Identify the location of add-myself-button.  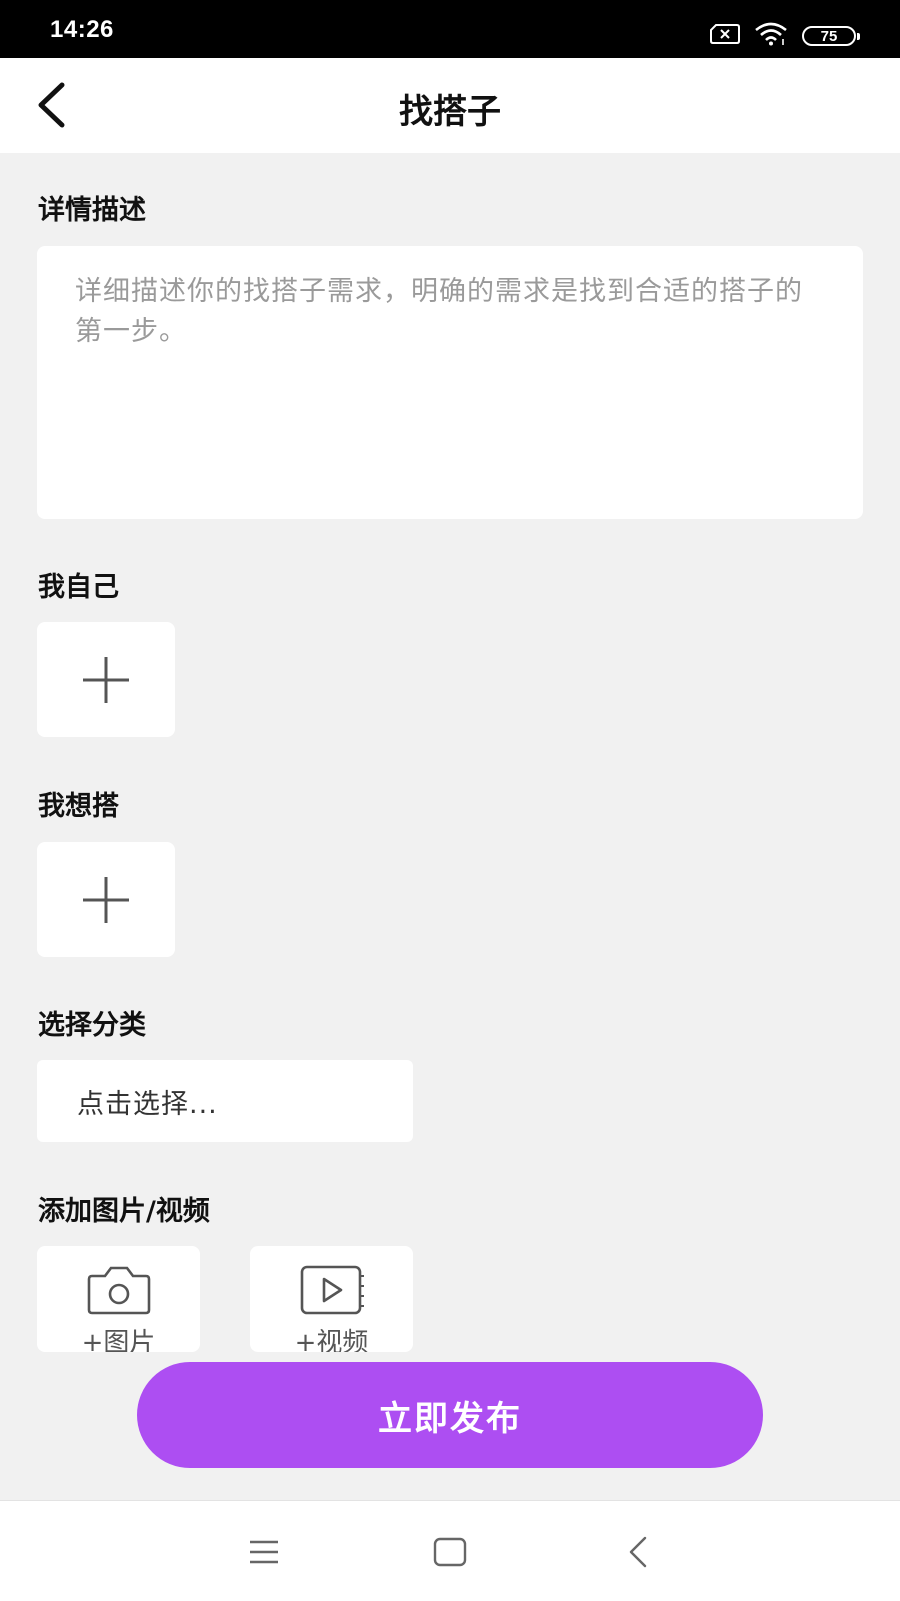
(106, 679).